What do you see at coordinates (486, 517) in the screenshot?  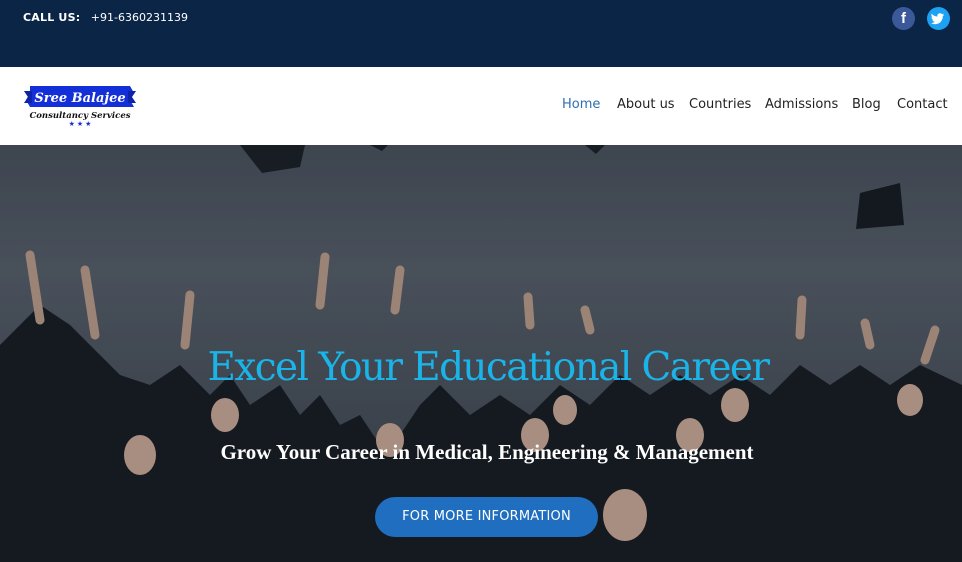 I see `more-information-button: FOR MORE INFORMATION` at bounding box center [486, 517].